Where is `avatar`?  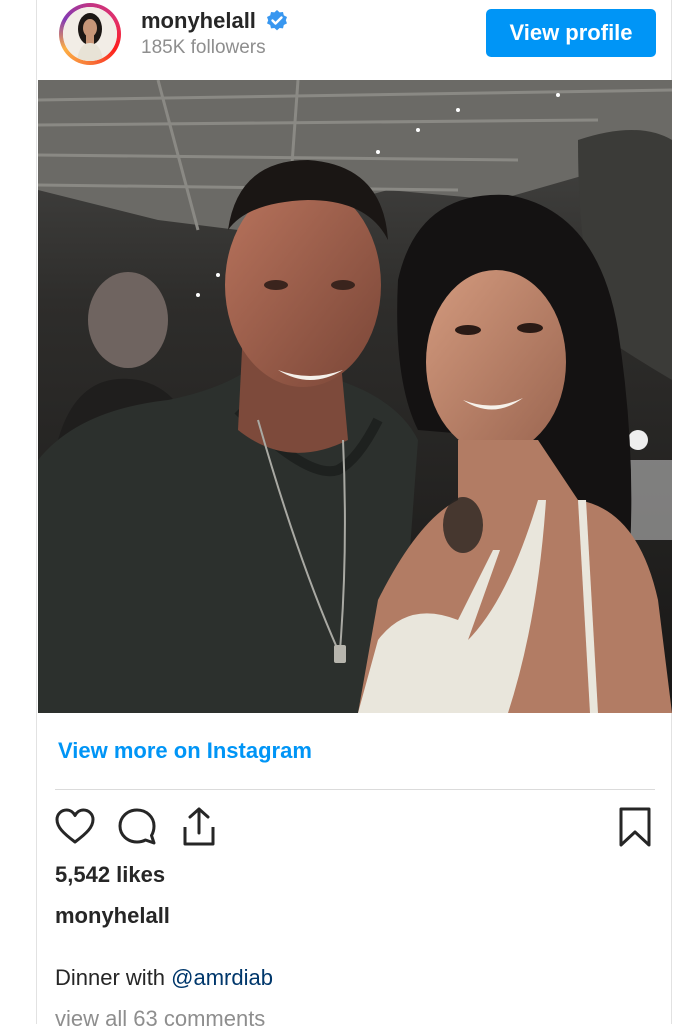 avatar is located at coordinates (90, 34).